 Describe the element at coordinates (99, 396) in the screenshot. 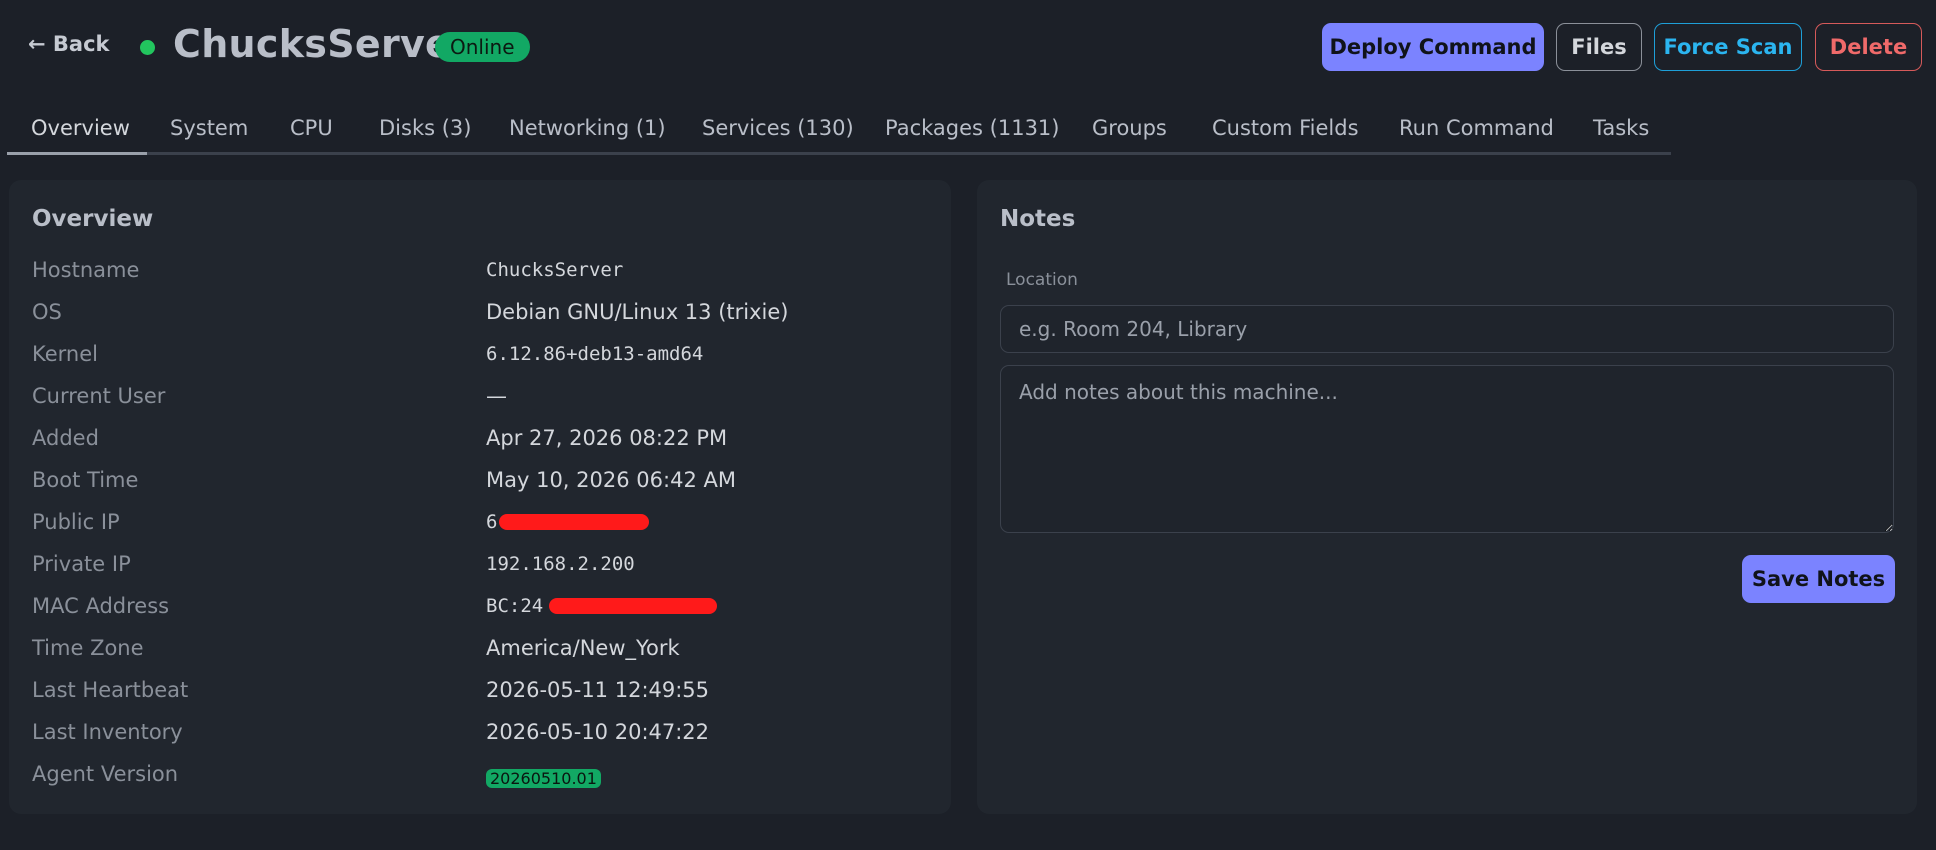

I see `current-user-label: Current User` at that location.